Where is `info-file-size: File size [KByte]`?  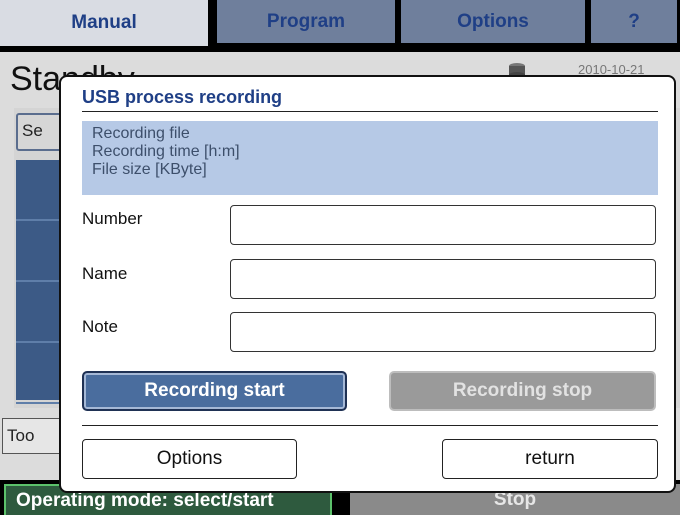 info-file-size: File size [KByte] is located at coordinates (149, 169).